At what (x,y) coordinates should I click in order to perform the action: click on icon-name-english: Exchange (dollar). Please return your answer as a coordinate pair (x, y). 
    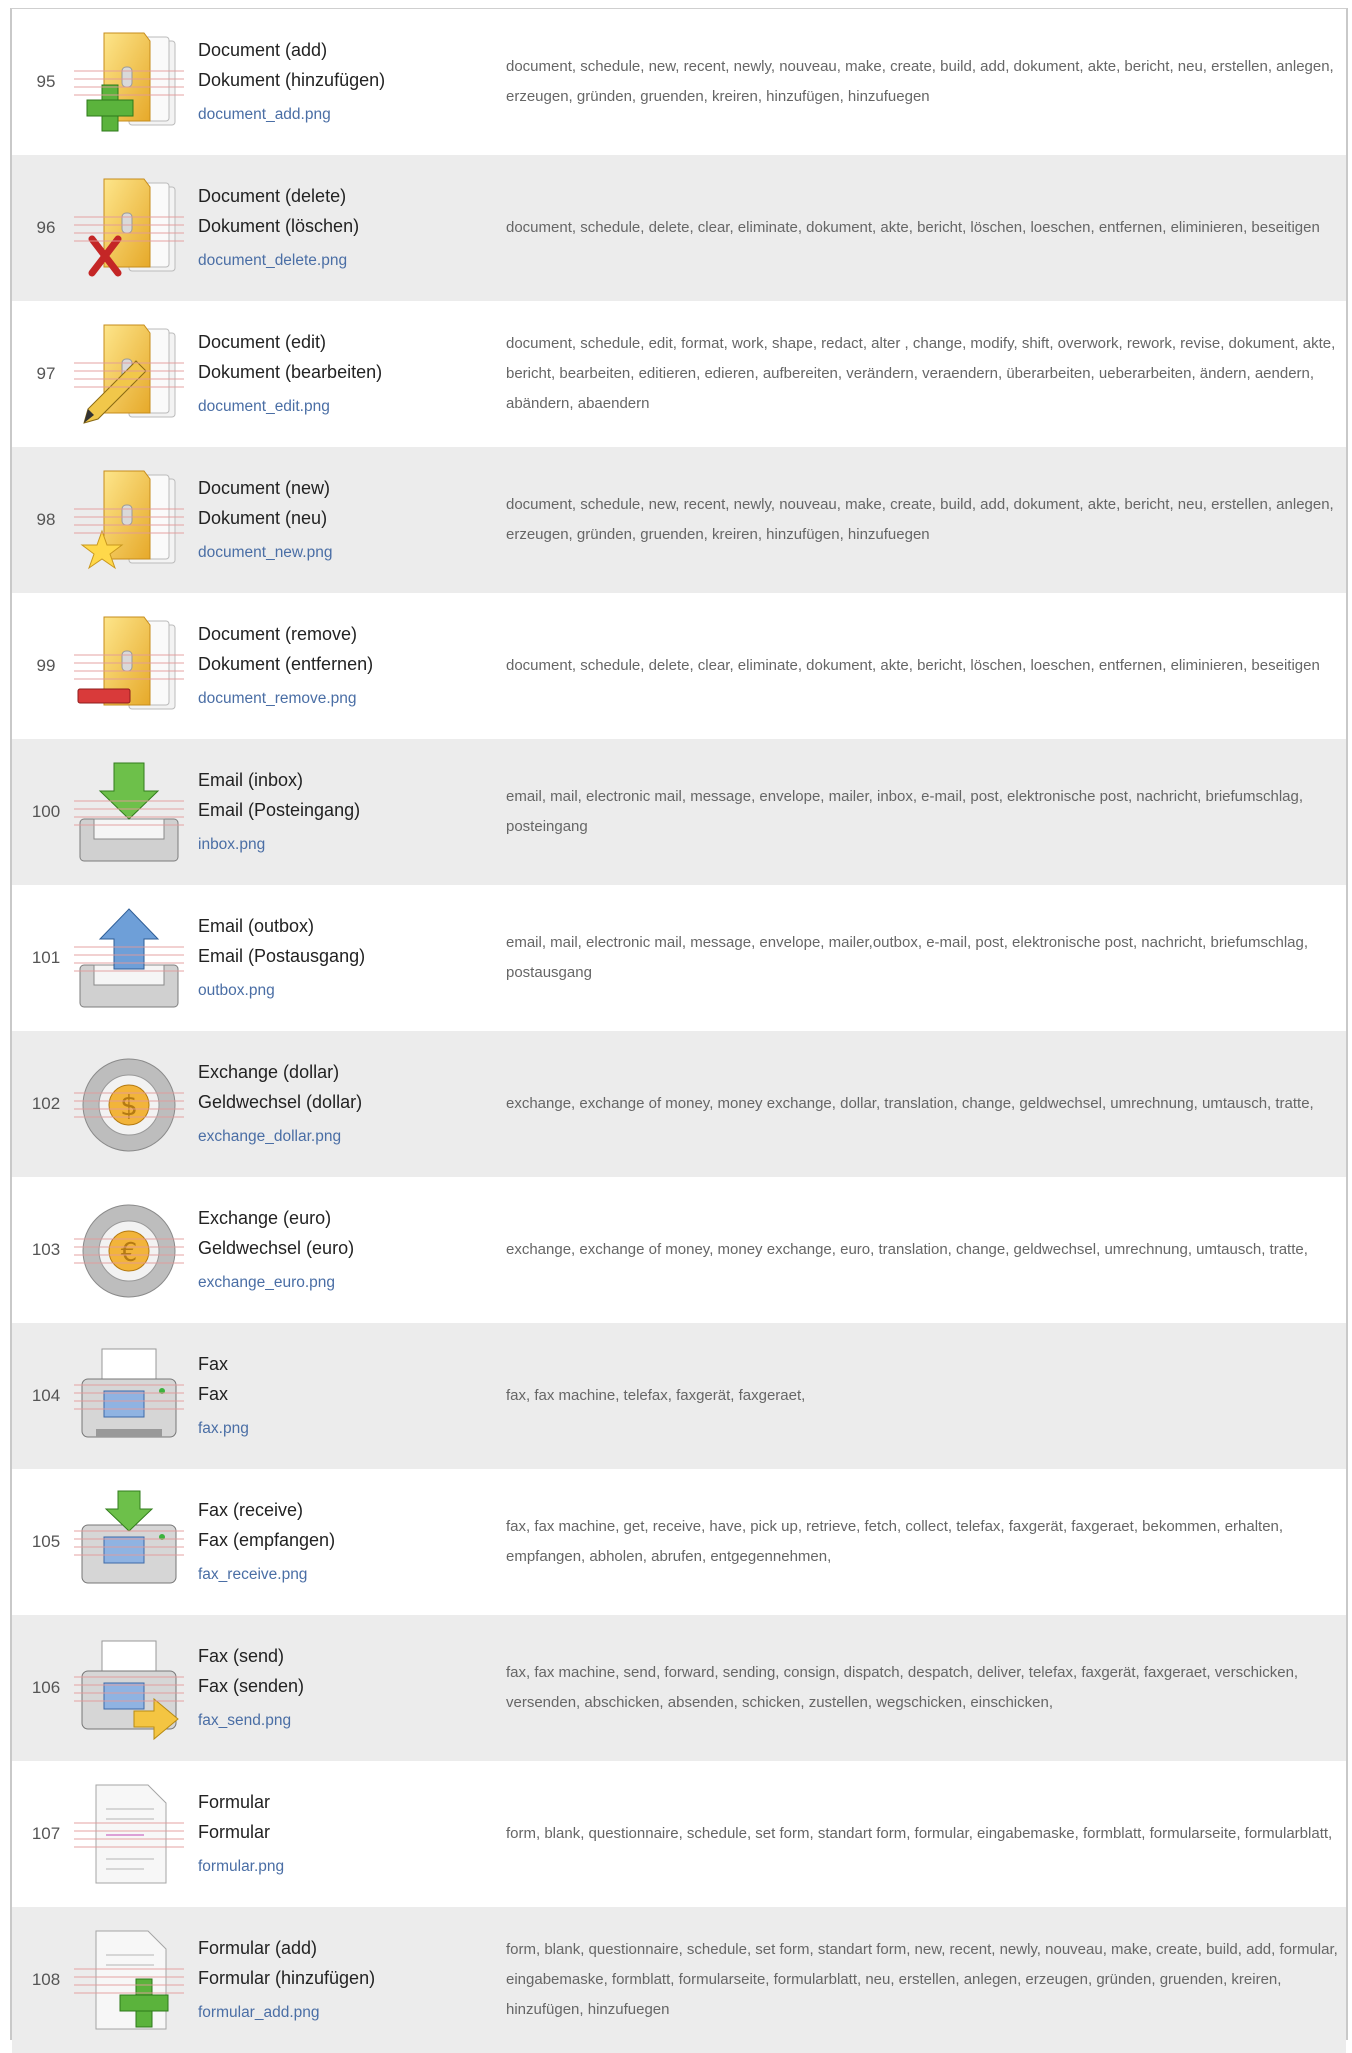
    Looking at the image, I should click on (269, 1072).